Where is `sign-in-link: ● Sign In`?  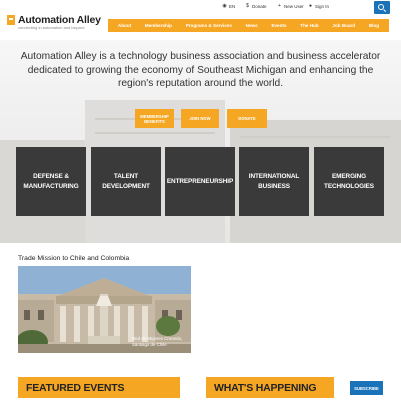 sign-in-link: ● Sign In is located at coordinates (319, 6).